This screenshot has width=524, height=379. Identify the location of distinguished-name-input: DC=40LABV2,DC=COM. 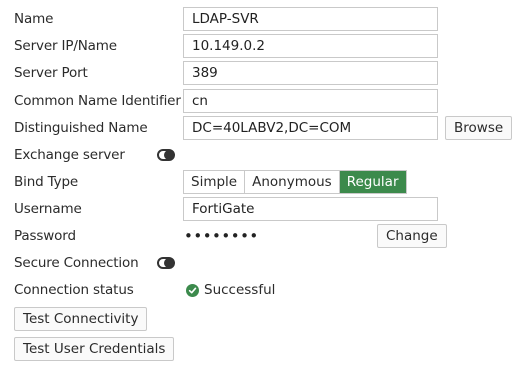
(310, 128).